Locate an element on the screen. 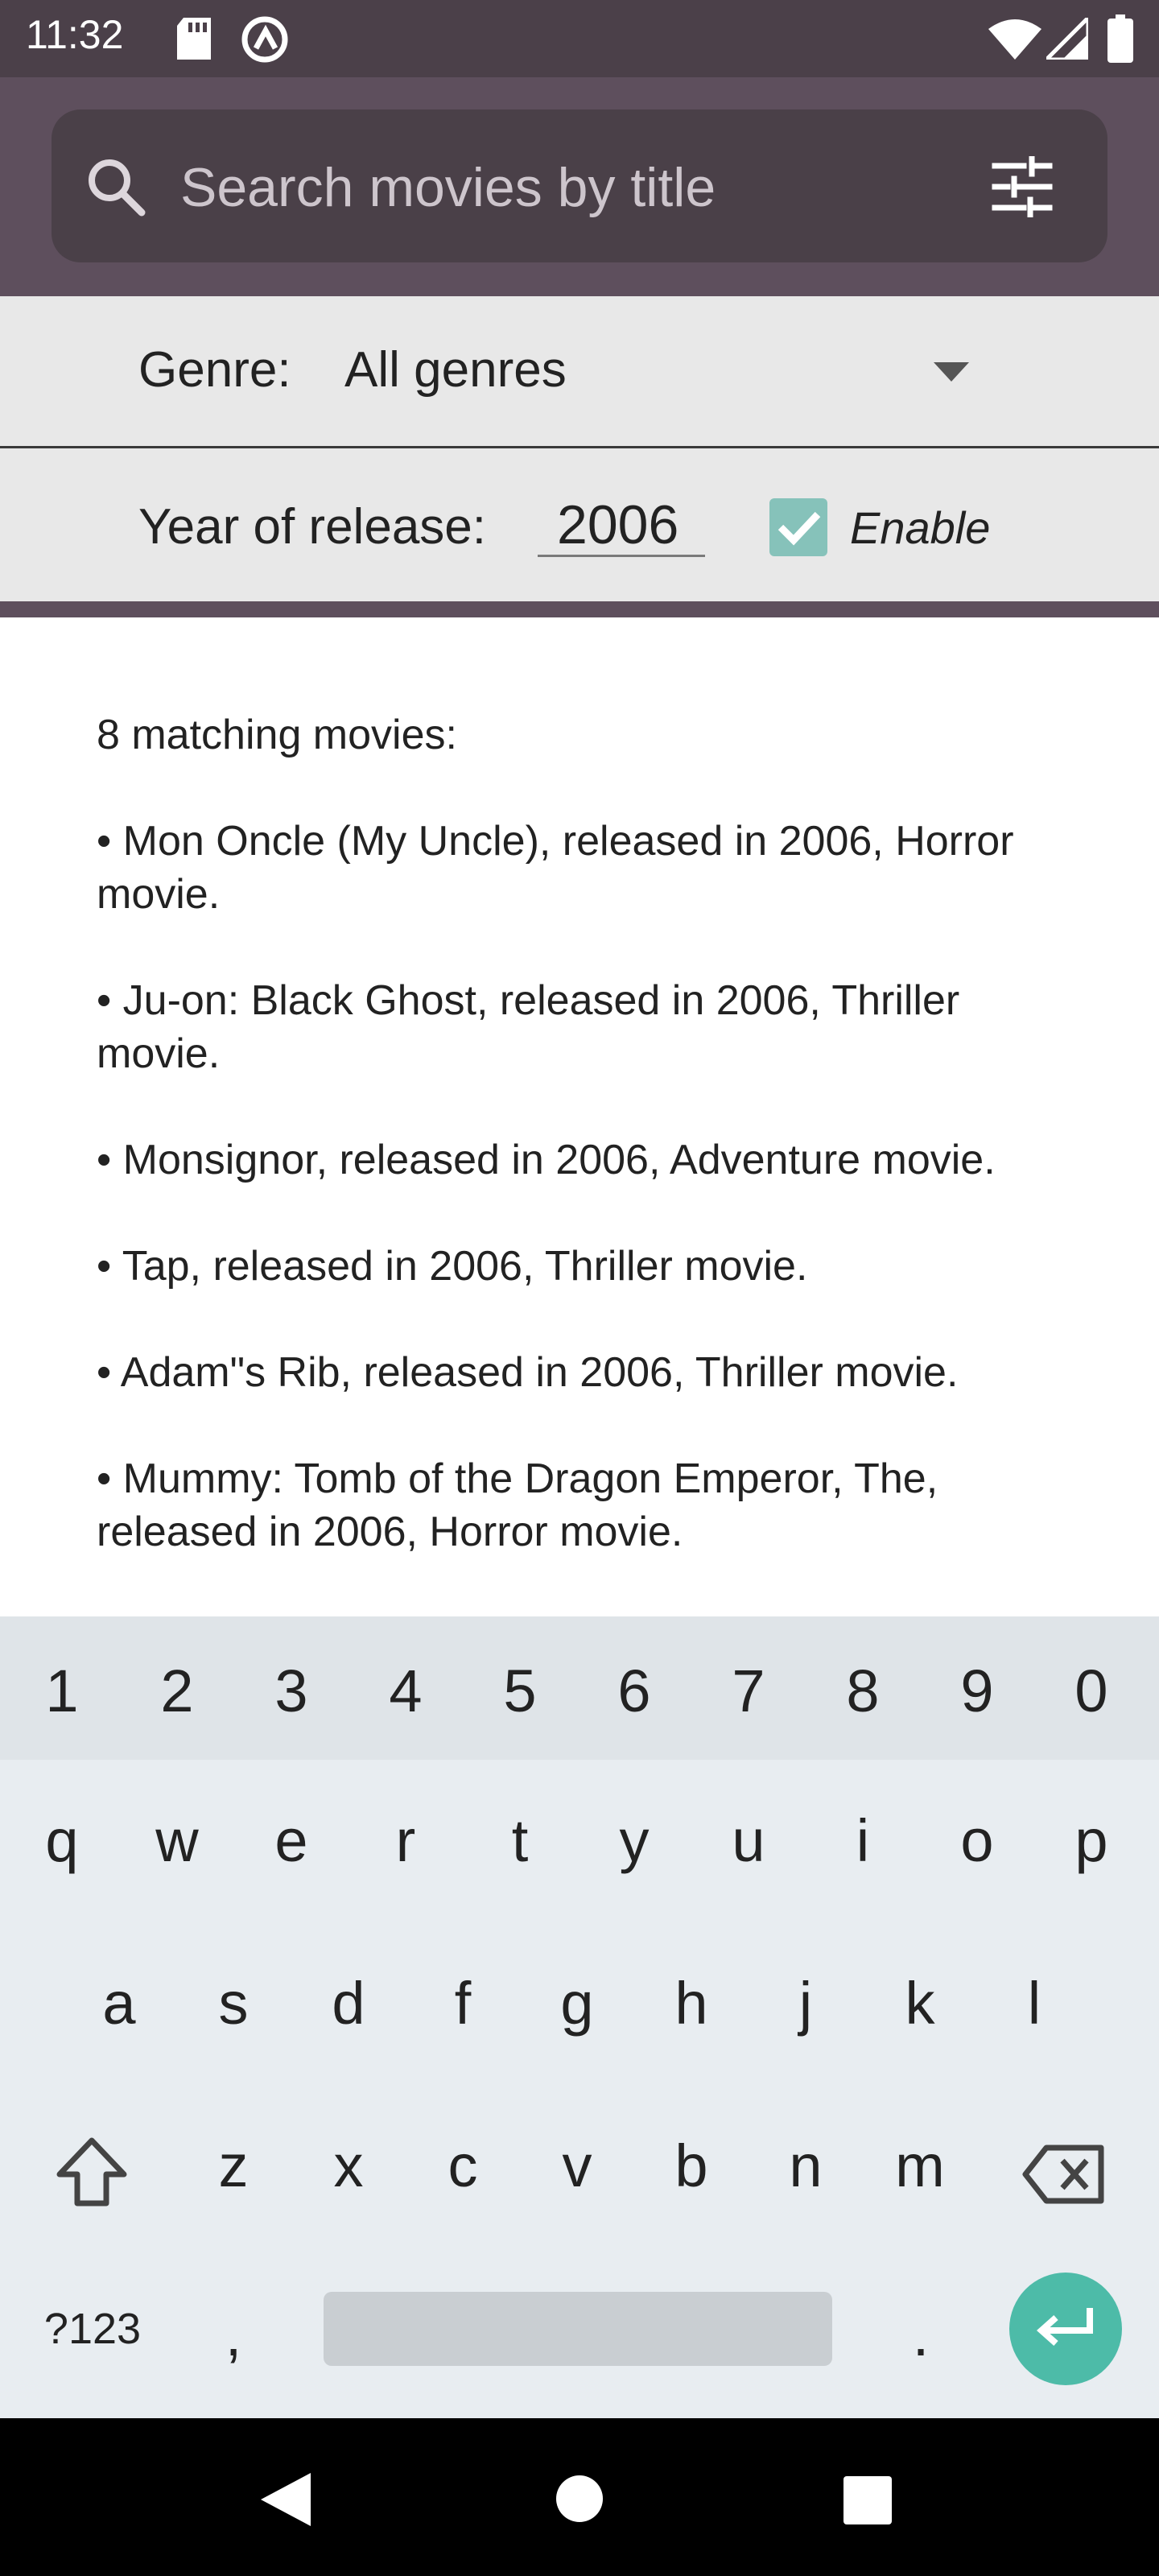 This screenshot has height=2576, width=1159. comma-key: , is located at coordinates (233, 2335).